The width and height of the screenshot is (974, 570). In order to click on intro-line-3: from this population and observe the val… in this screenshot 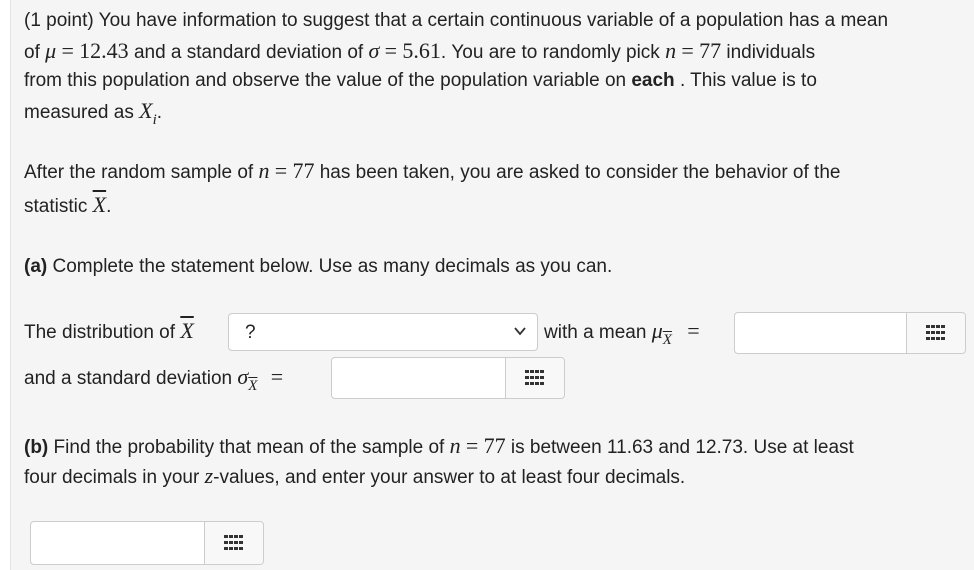, I will do `click(420, 80)`.